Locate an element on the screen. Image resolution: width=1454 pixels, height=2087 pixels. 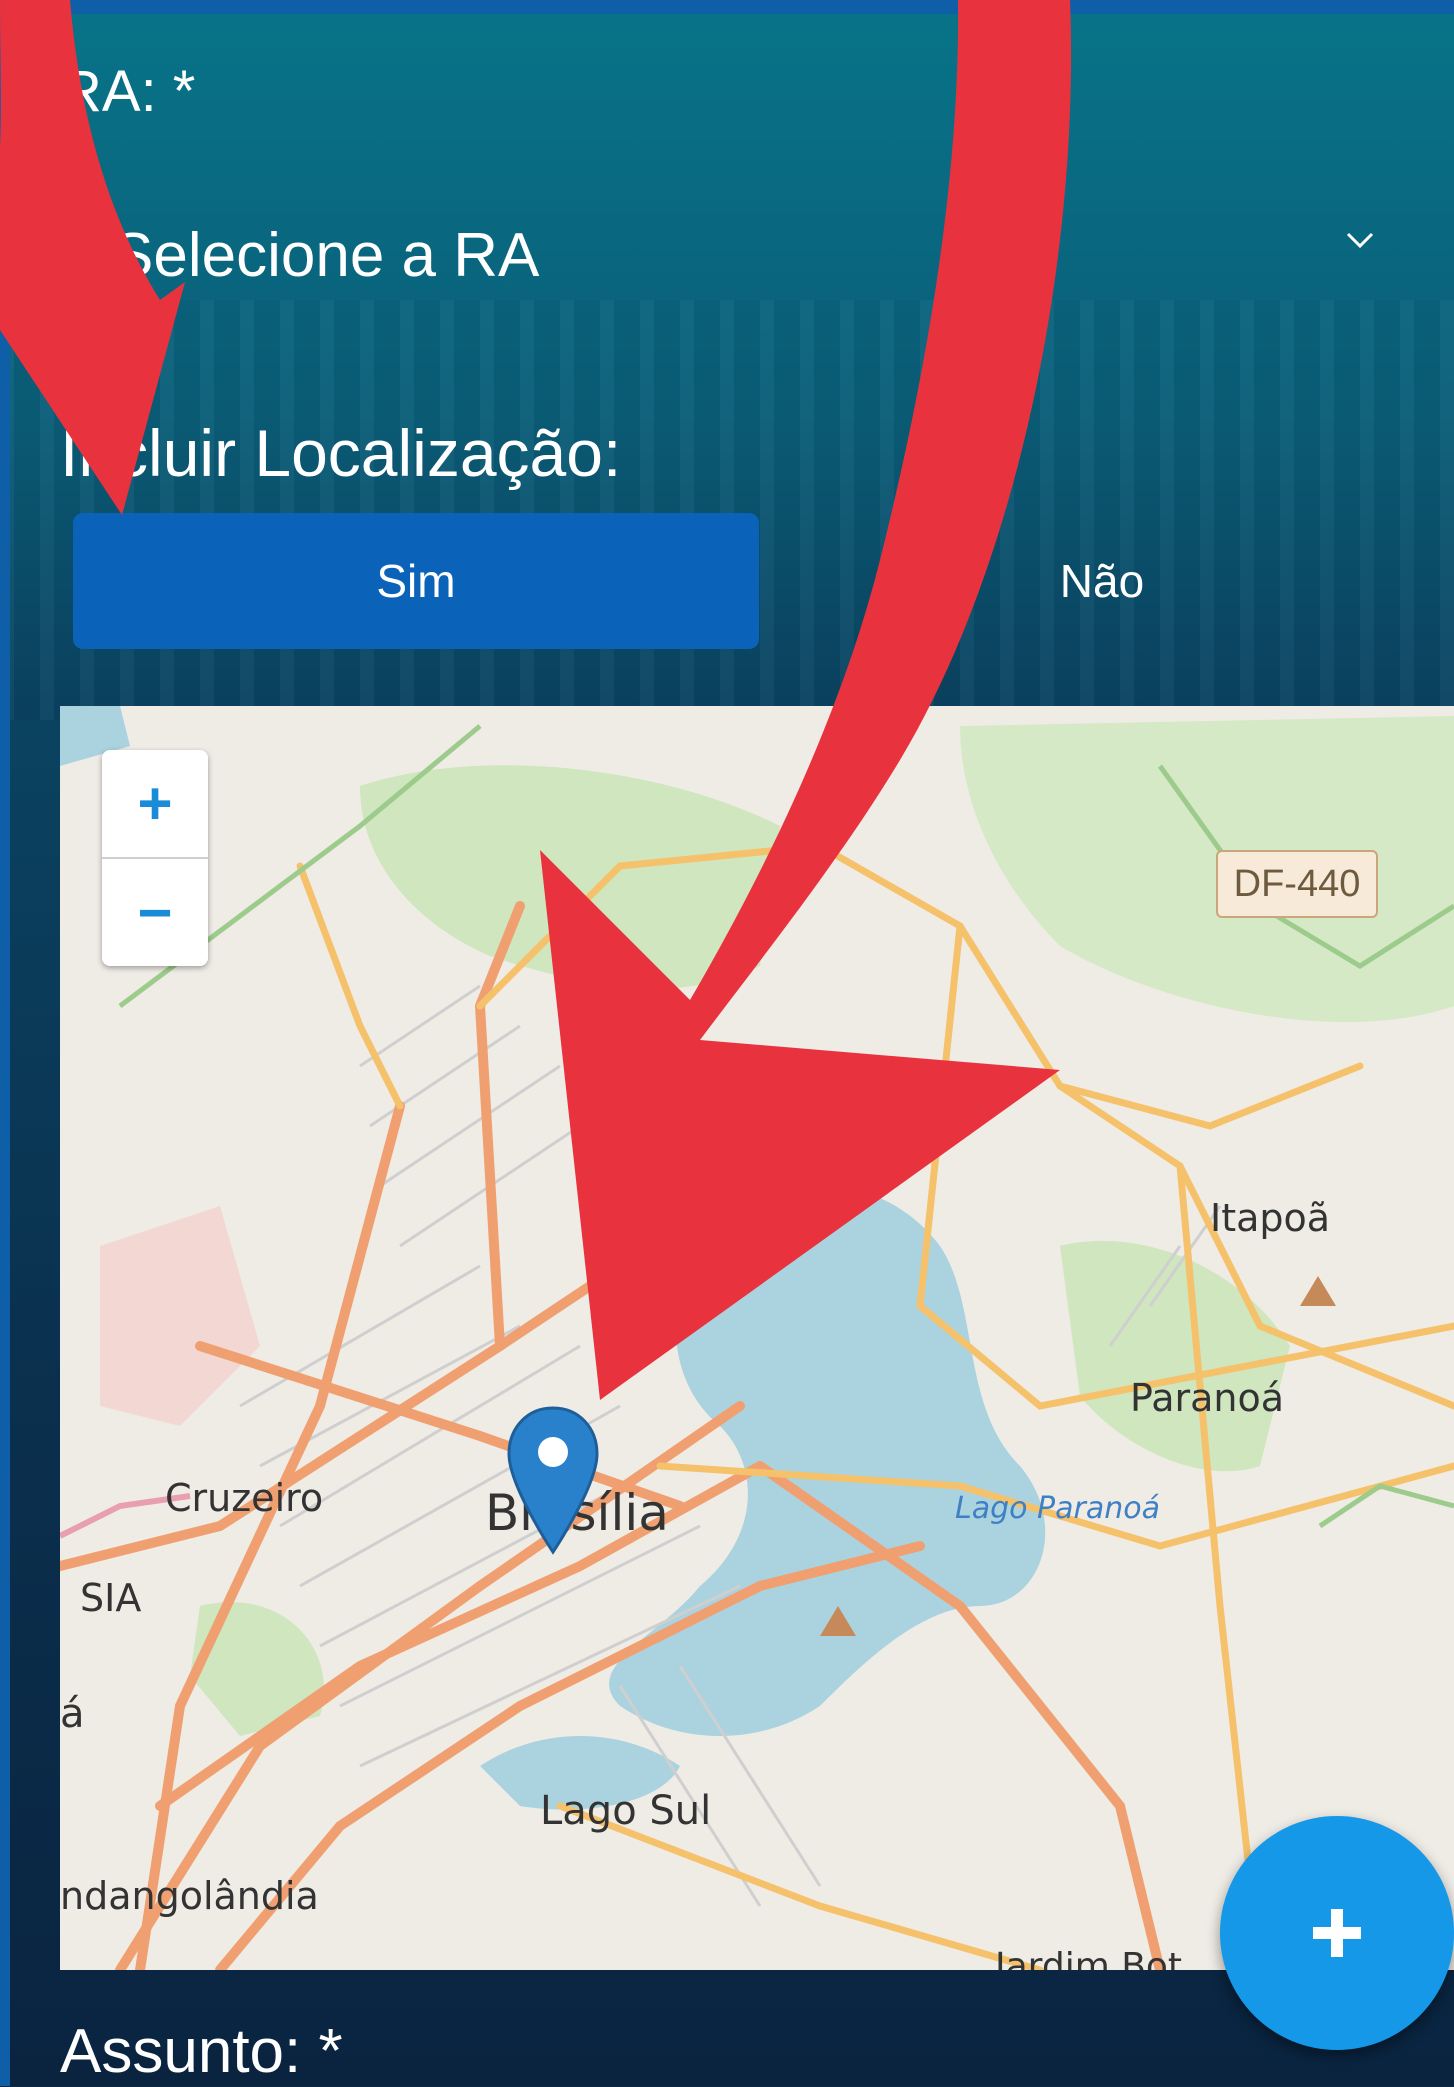
map-zoom-control: + − is located at coordinates (155, 858).